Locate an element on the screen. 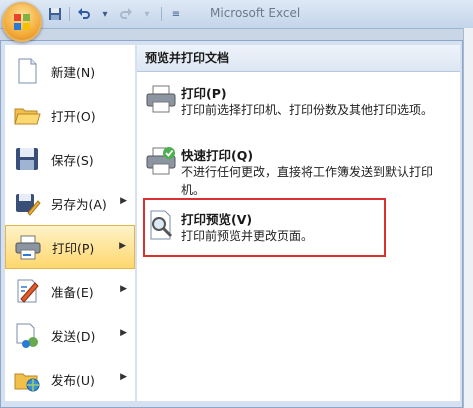 This screenshot has height=408, width=473. option-title: 快速打印(Q) is located at coordinates (217, 155).